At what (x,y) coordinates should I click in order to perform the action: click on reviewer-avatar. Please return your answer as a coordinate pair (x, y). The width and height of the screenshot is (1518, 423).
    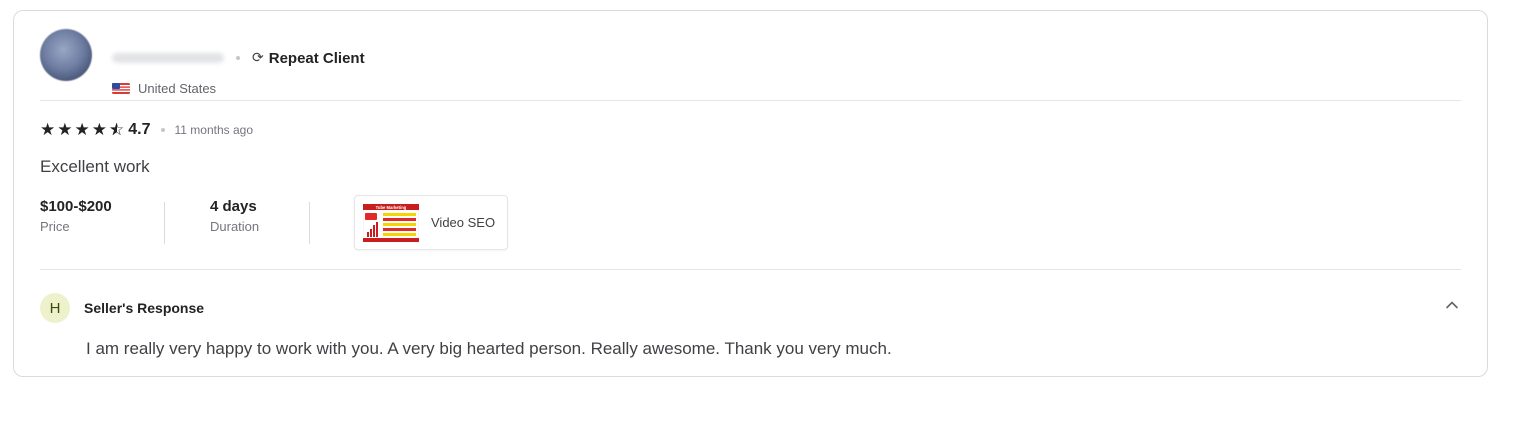
    Looking at the image, I should click on (66, 55).